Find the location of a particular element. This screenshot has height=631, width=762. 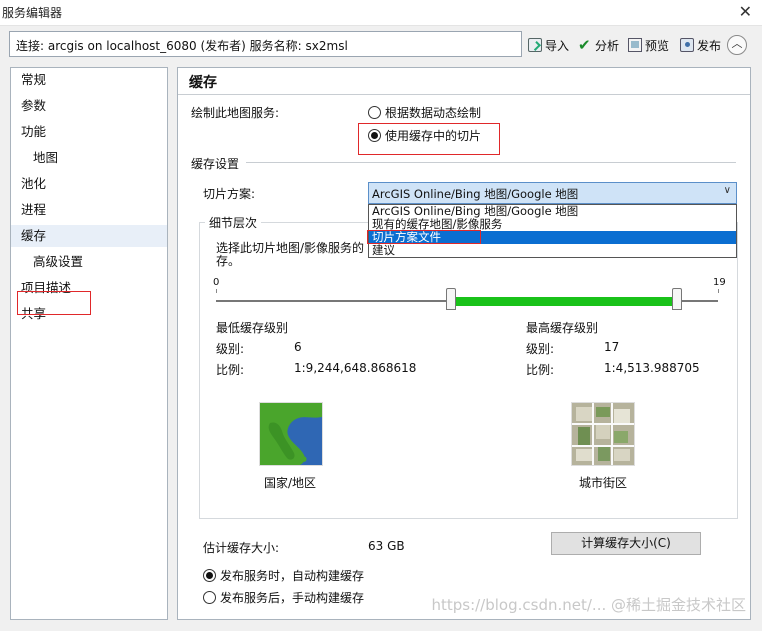

max-level-label: 级别: is located at coordinates (540, 349).